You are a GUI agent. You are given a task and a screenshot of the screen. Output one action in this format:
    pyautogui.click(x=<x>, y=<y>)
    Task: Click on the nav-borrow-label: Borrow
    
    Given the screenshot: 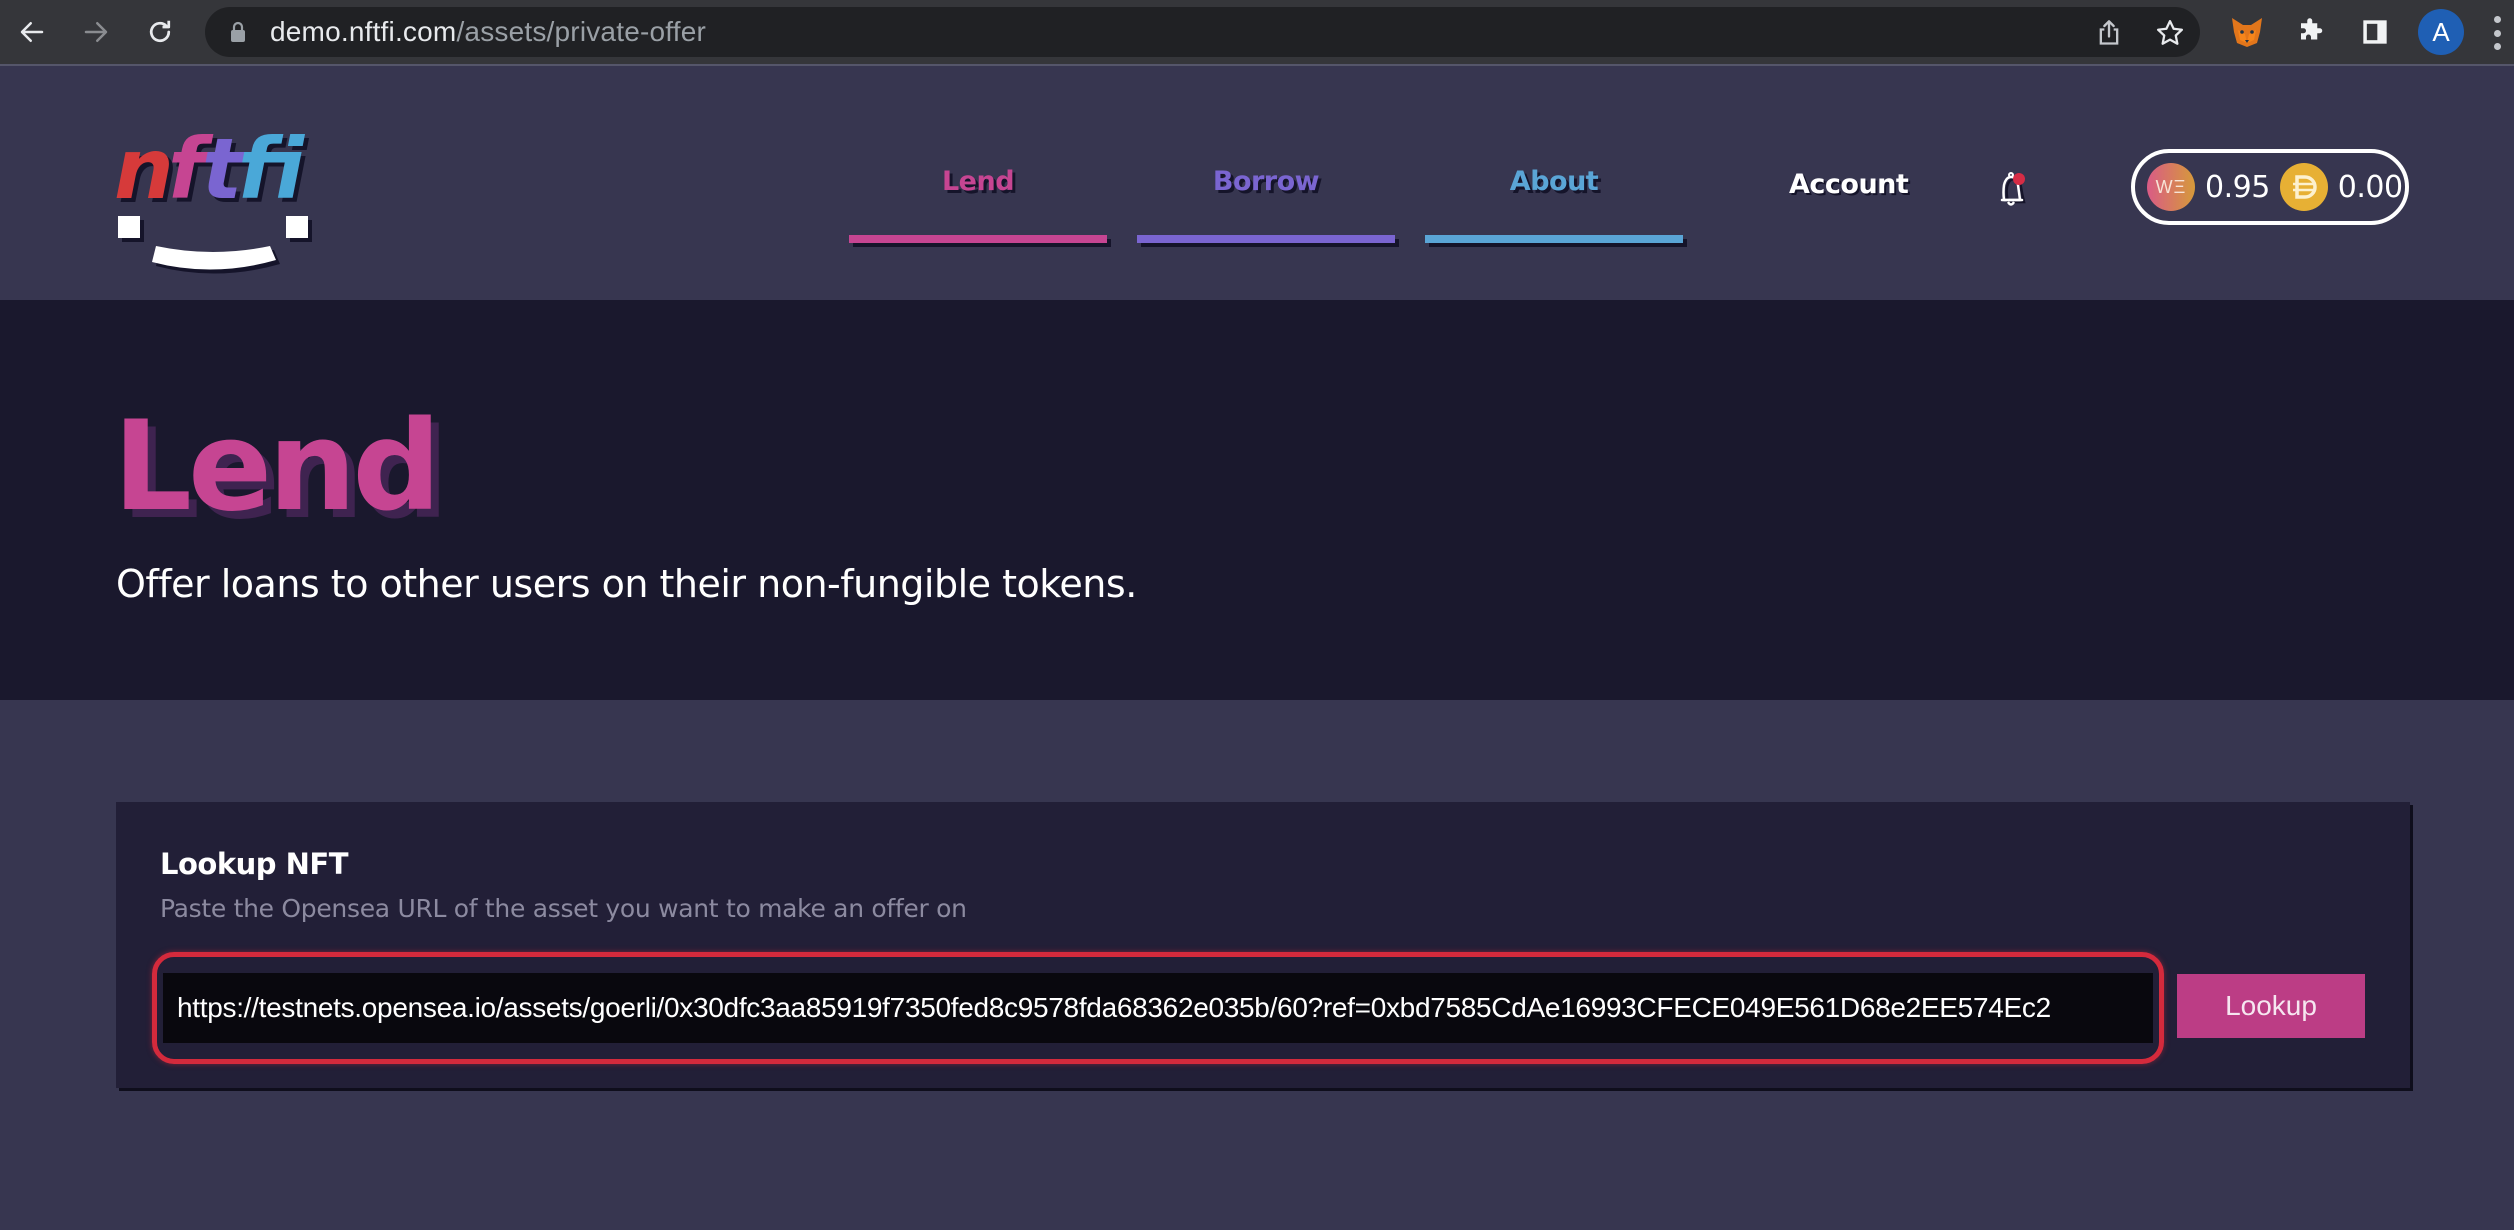 What is the action you would take?
    pyautogui.click(x=1266, y=181)
    